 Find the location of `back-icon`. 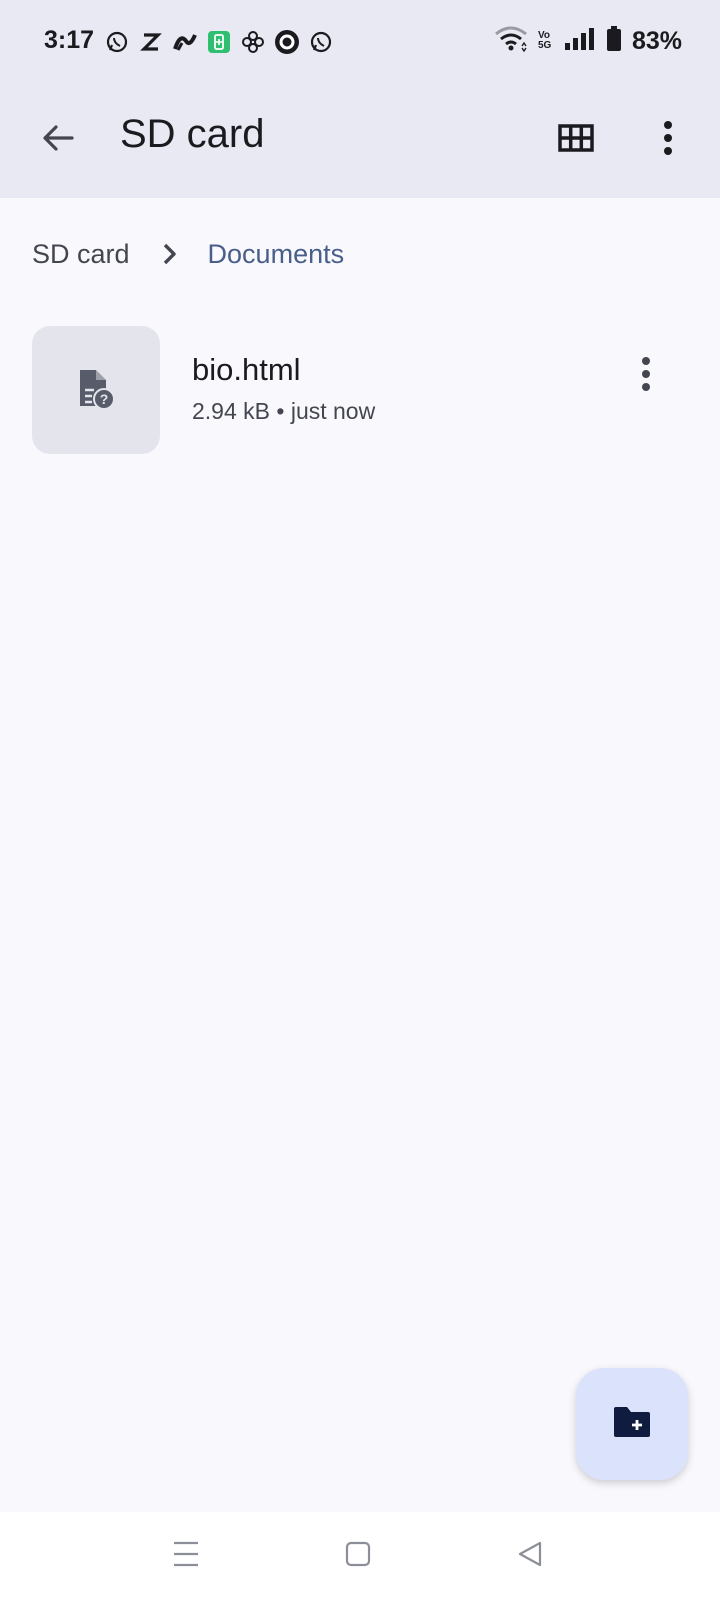

back-icon is located at coordinates (530, 1556).